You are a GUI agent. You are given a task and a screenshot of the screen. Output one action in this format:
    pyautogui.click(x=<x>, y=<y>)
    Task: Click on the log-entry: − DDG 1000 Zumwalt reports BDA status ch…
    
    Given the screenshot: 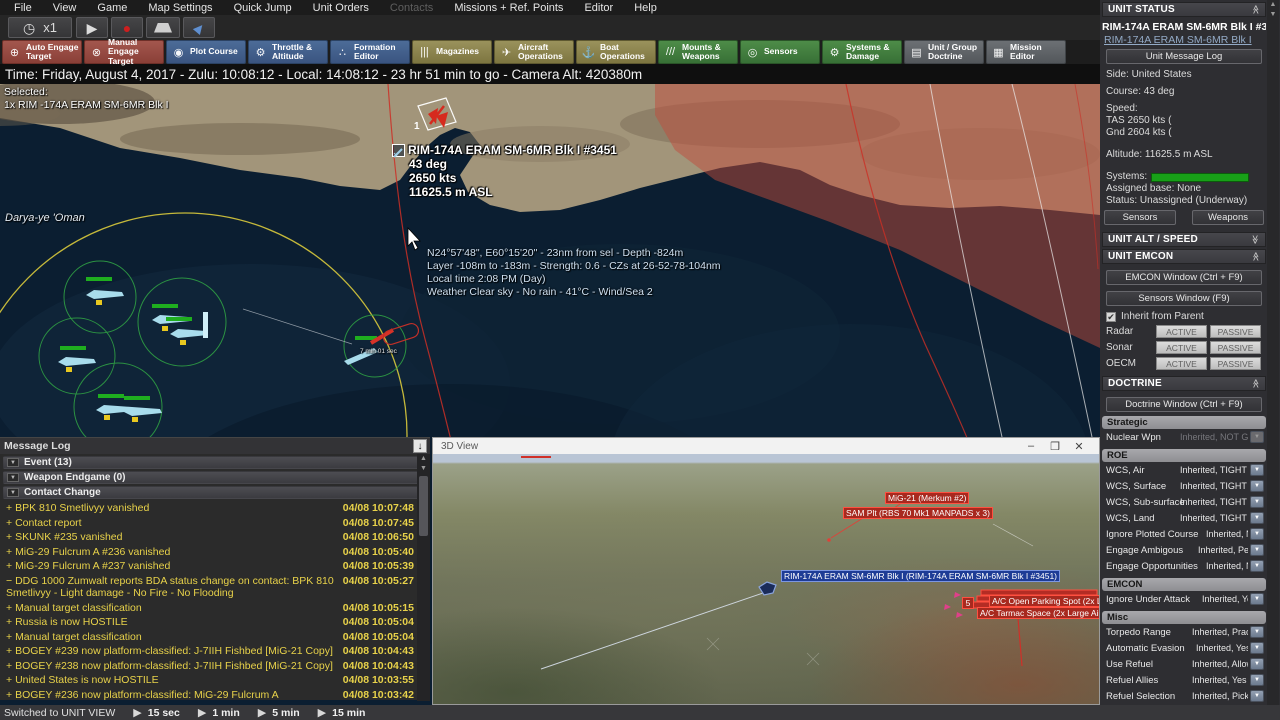 What is the action you would take?
    pyautogui.click(x=215, y=587)
    